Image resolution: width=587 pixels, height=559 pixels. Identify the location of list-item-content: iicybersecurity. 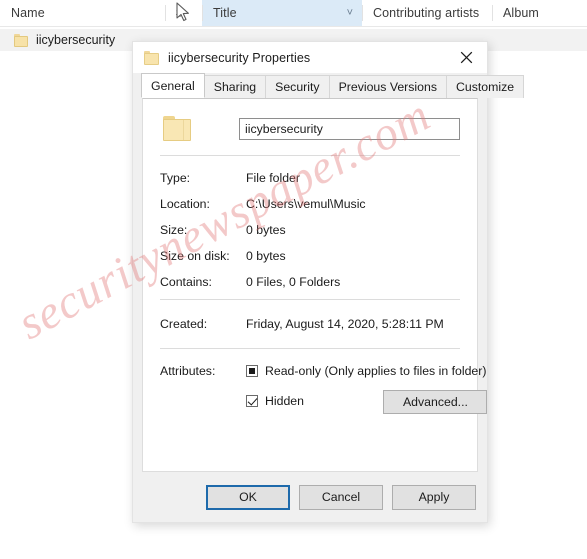
(57, 40).